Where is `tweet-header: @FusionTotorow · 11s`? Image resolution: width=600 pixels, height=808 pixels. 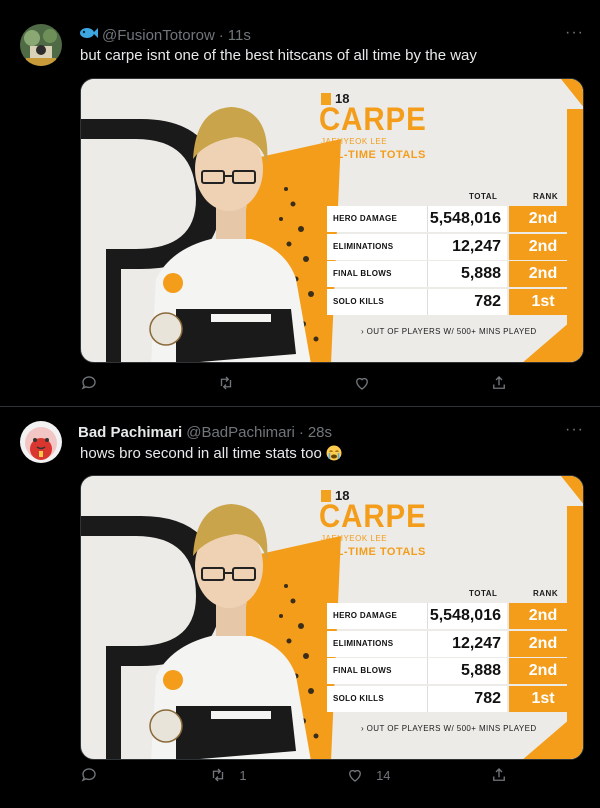 tweet-header: @FusionTotorow · 11s is located at coordinates (329, 35).